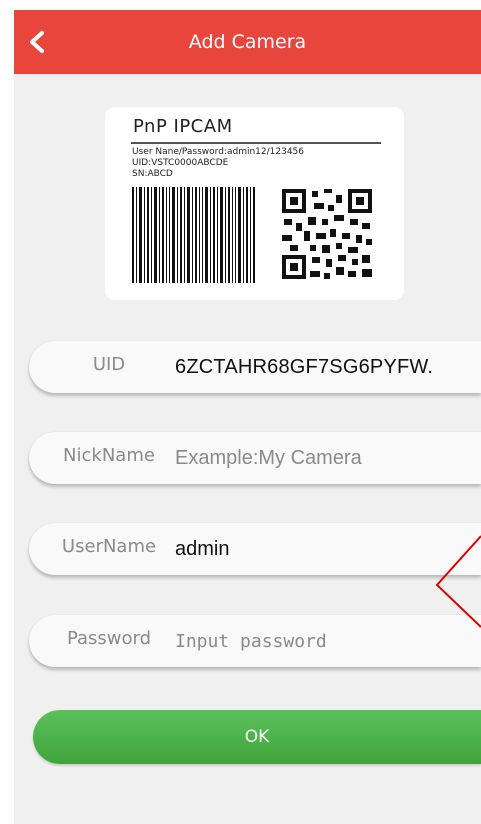  I want to click on ok-button: OK, so click(257, 737).